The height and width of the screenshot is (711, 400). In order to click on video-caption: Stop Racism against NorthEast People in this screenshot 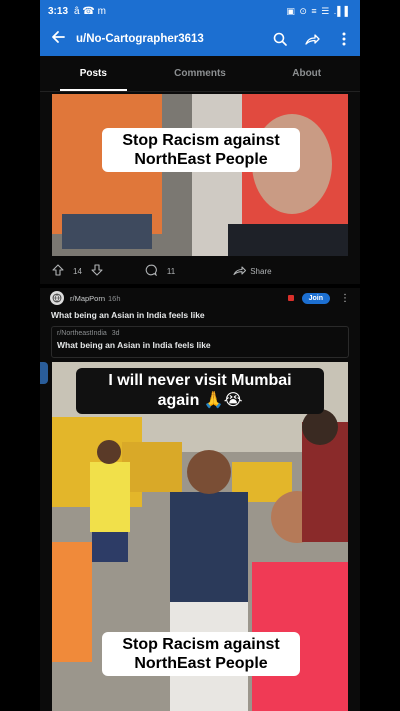, I will do `click(201, 150)`.